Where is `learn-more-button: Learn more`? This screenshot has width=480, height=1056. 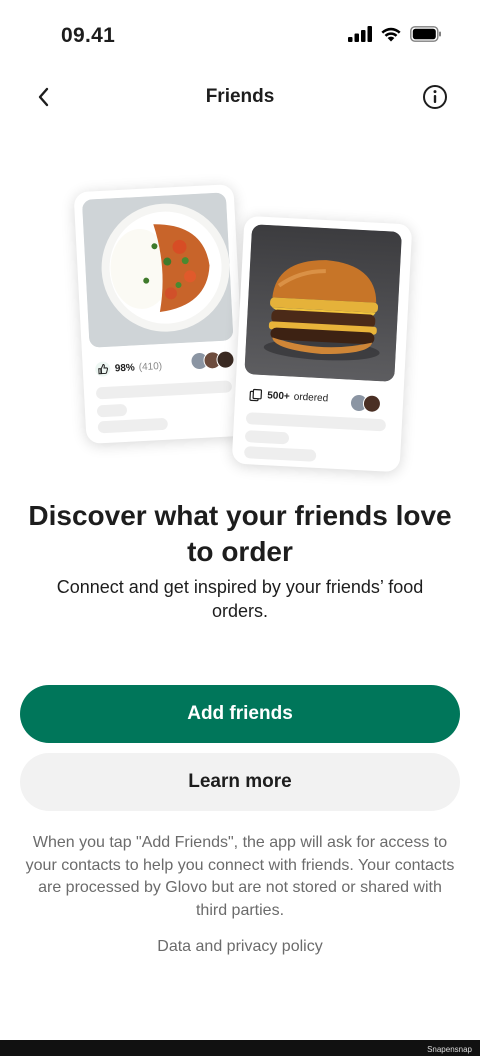
learn-more-button: Learn more is located at coordinates (240, 782).